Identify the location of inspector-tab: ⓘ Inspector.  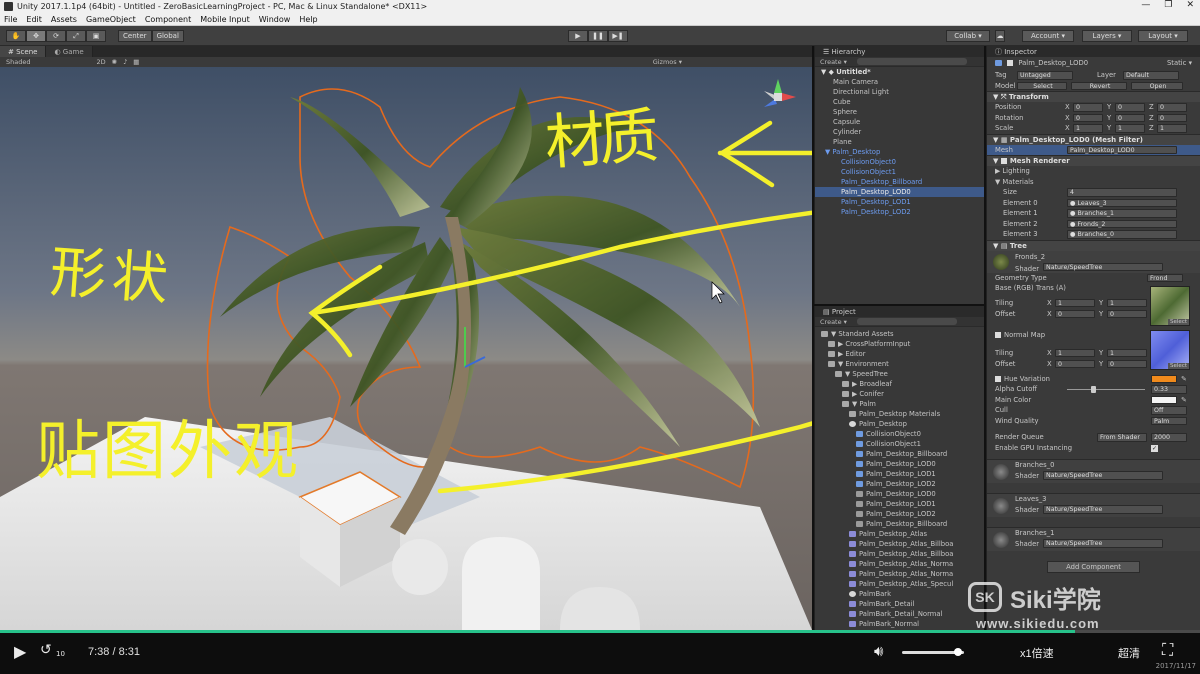
(1093, 51).